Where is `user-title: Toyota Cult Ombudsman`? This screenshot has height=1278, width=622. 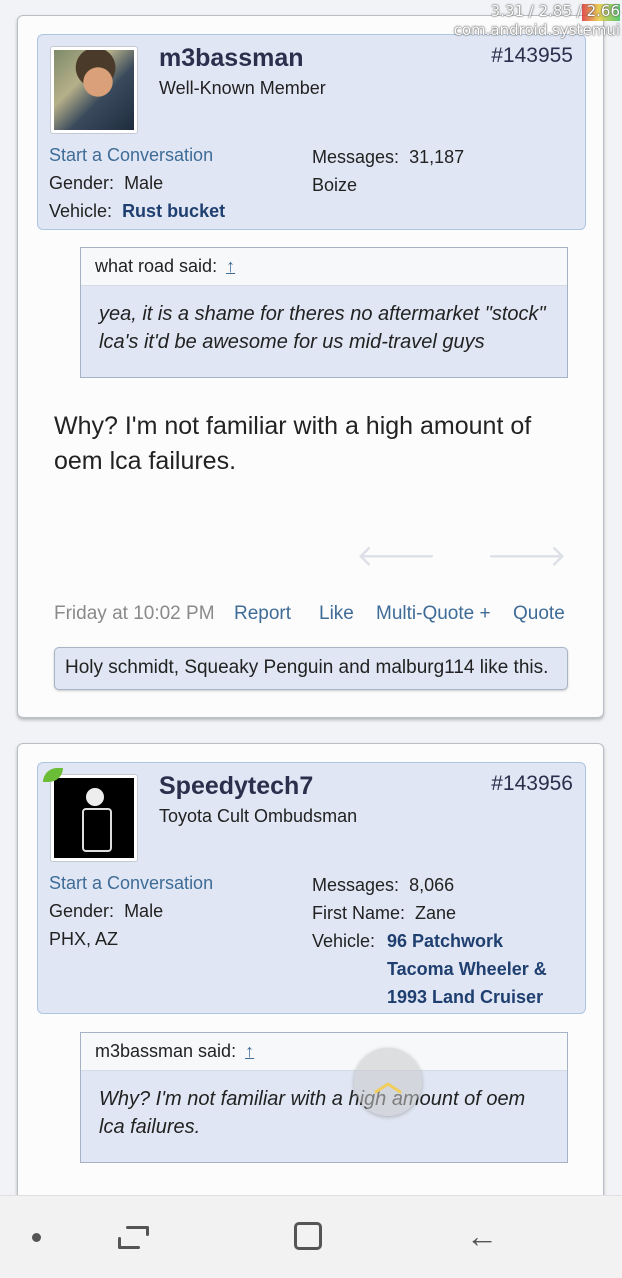
user-title: Toyota Cult Ombudsman is located at coordinates (258, 816).